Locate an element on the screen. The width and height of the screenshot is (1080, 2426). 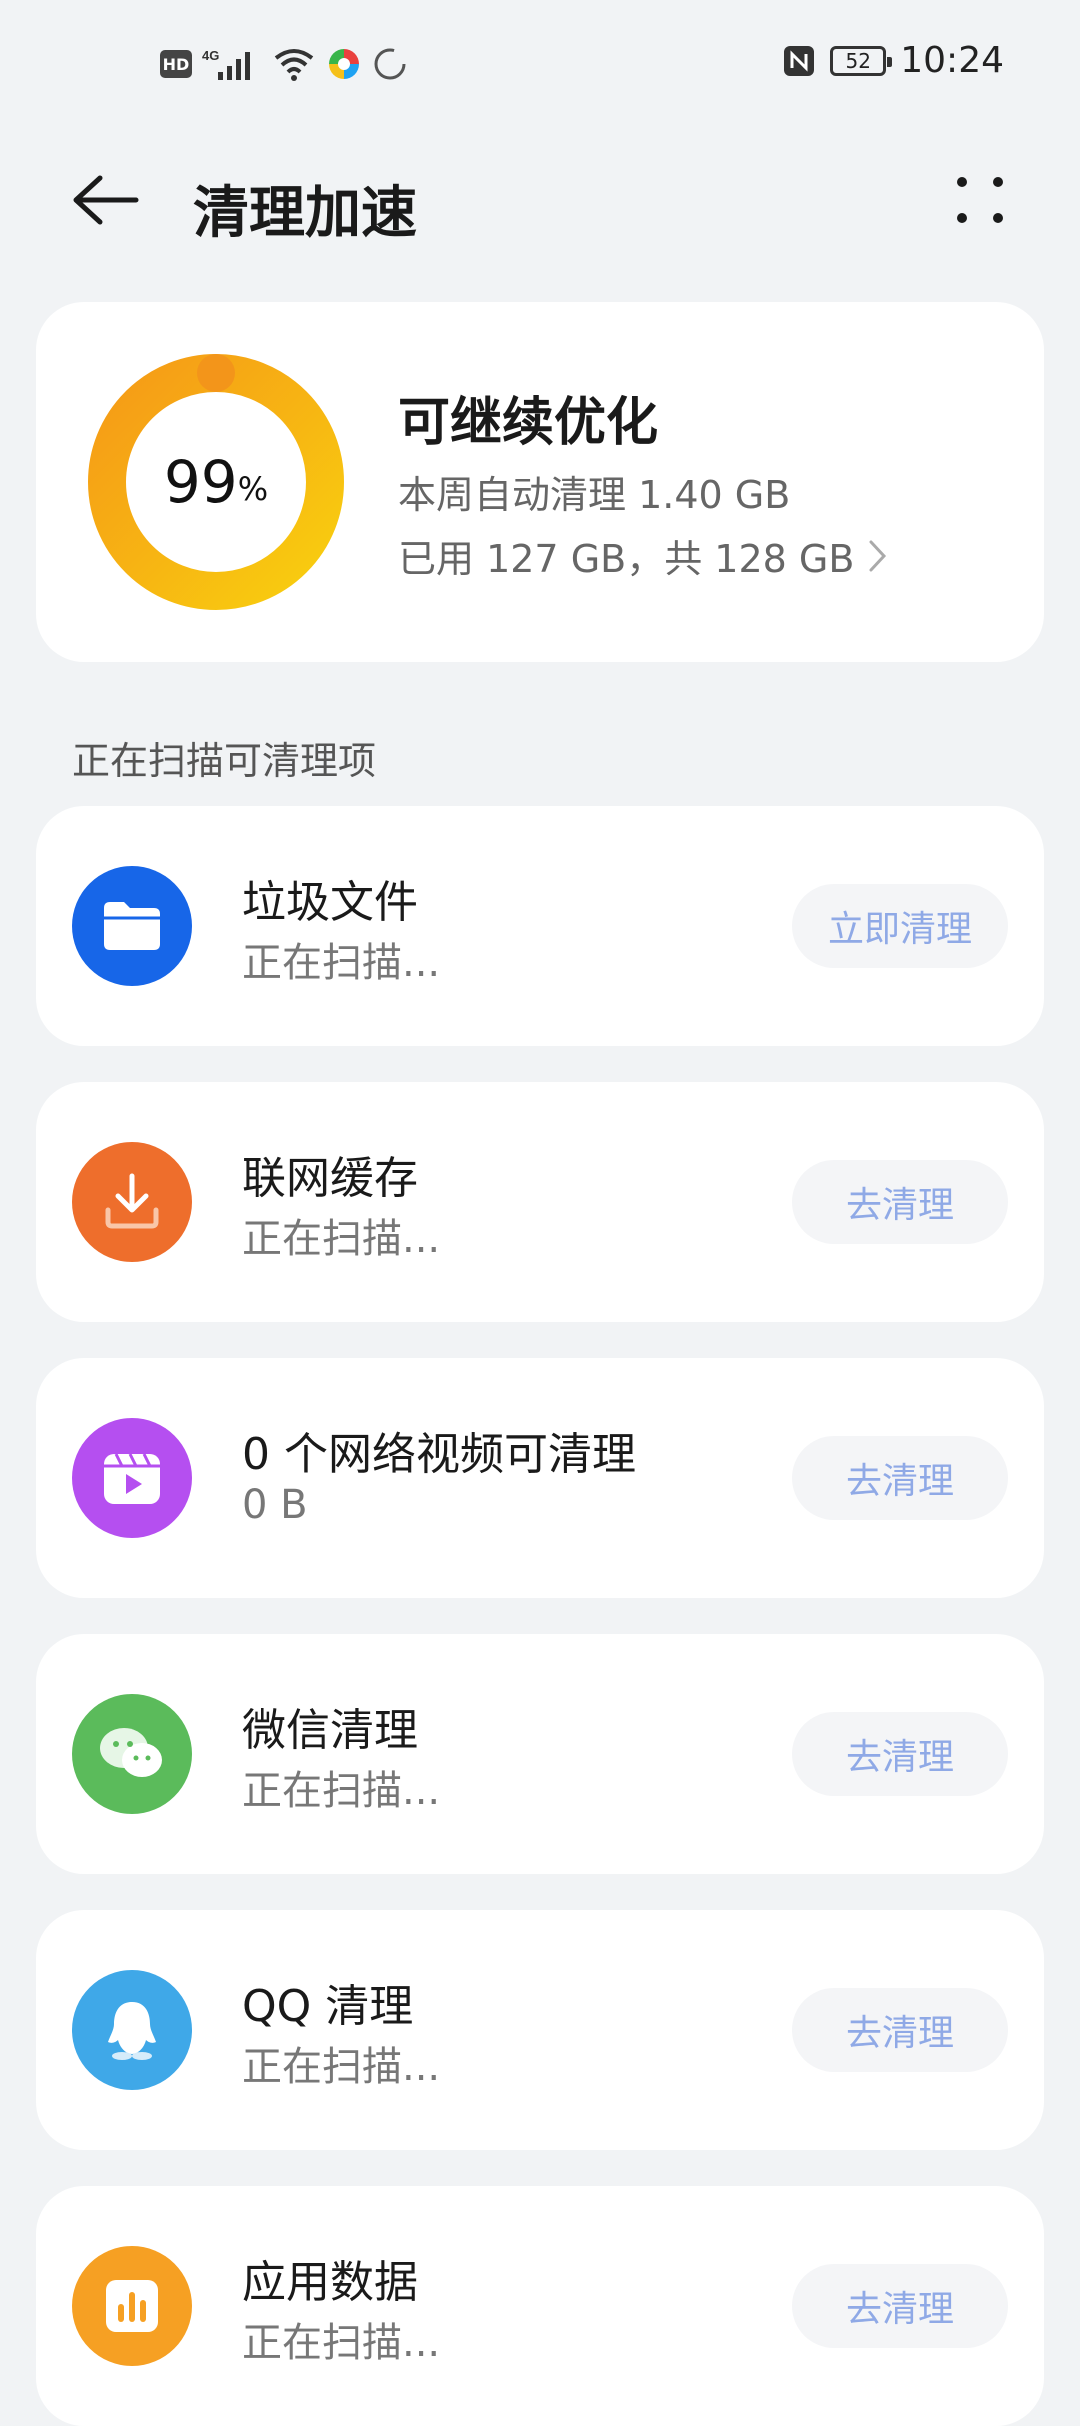
status-bar: HD 4G 52 10:24 is located at coordinates (540, 65).